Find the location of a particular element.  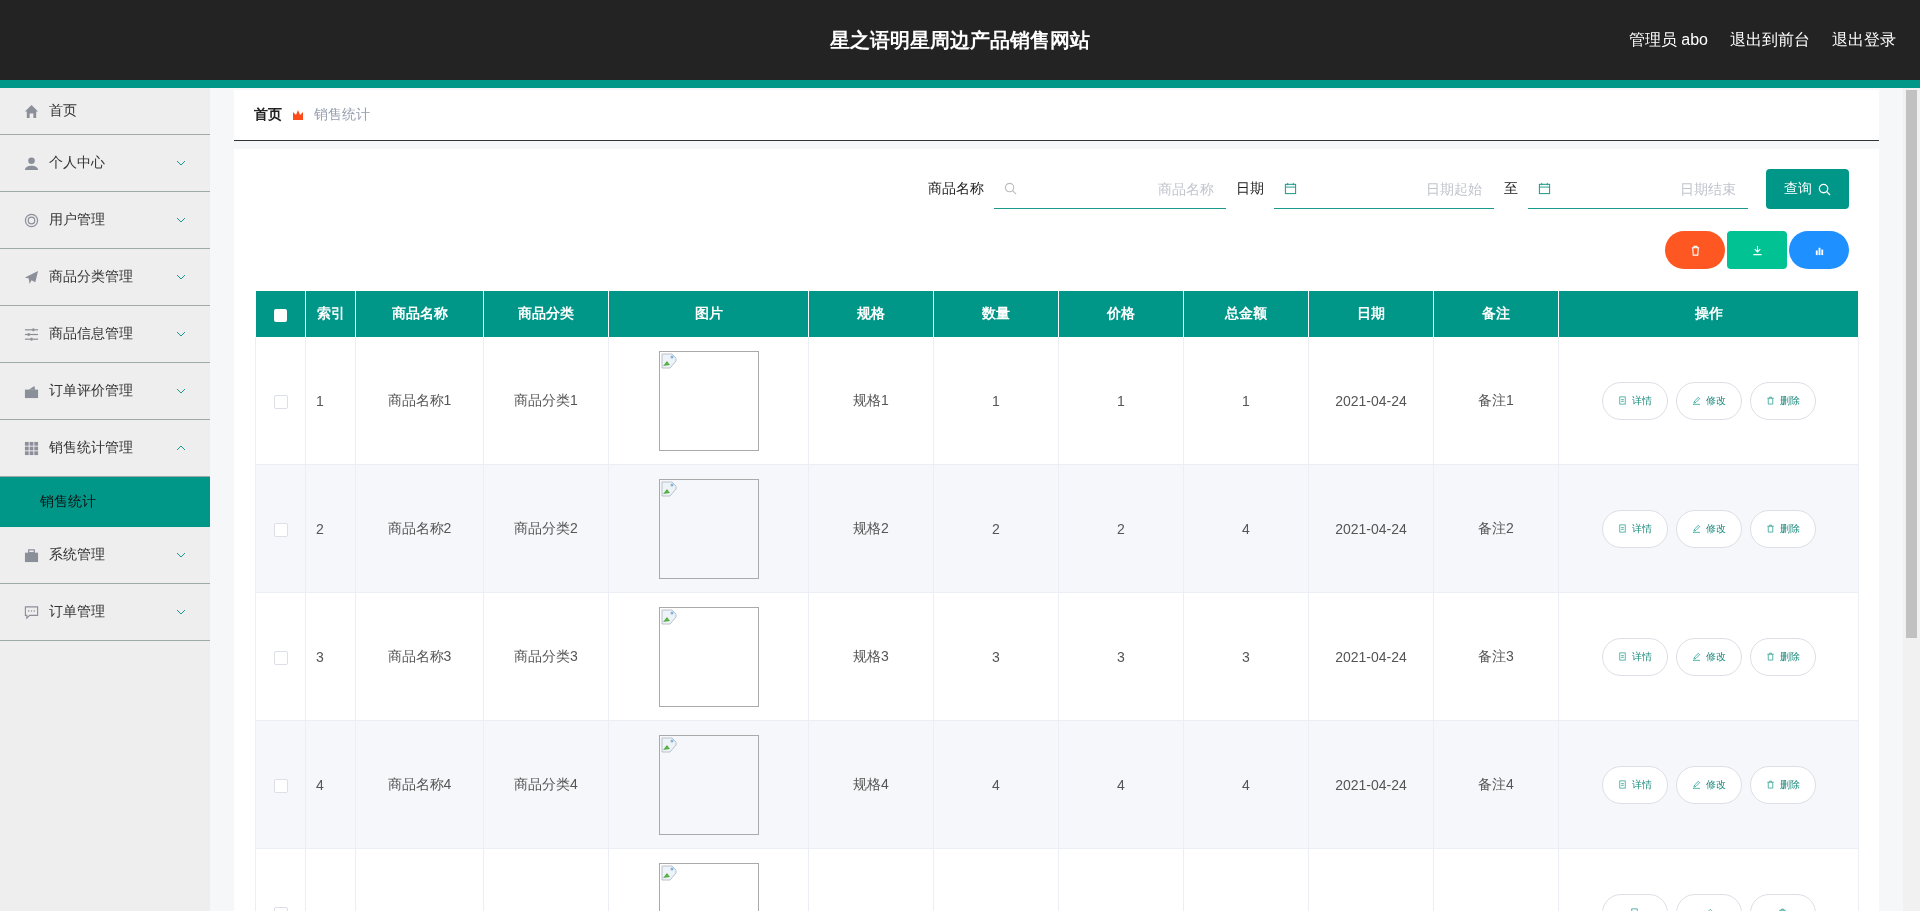

column-header: 备注 is located at coordinates (1496, 314).